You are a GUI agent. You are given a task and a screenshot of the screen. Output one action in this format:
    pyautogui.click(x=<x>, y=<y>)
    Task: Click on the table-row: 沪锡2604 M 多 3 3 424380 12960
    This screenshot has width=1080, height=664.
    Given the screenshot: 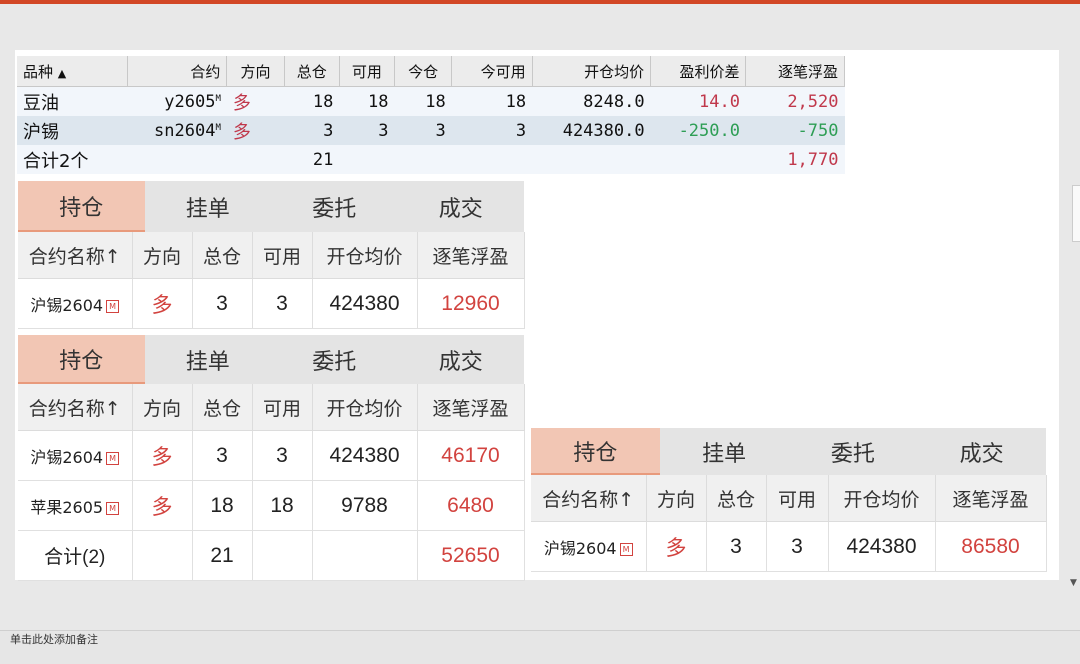 What is the action you would take?
    pyautogui.click(x=271, y=303)
    